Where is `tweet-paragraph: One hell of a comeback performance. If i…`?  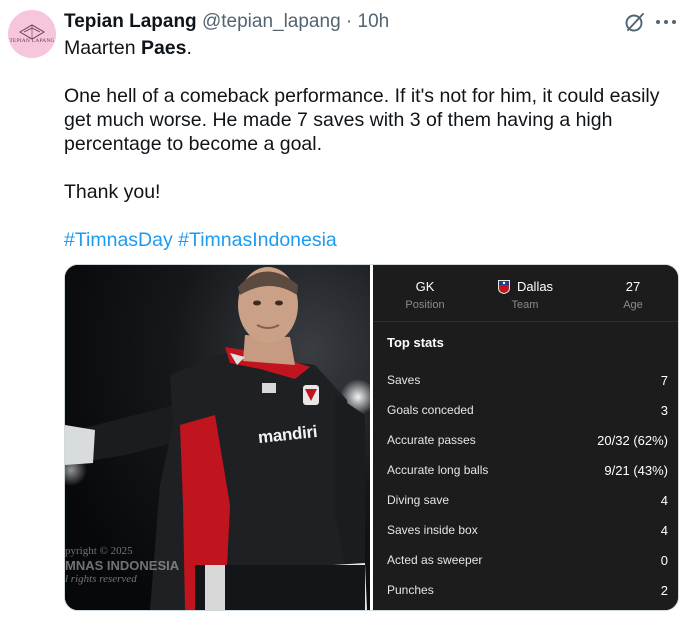
tweet-paragraph: One hell of a comeback performance. If i… is located at coordinates (362, 120).